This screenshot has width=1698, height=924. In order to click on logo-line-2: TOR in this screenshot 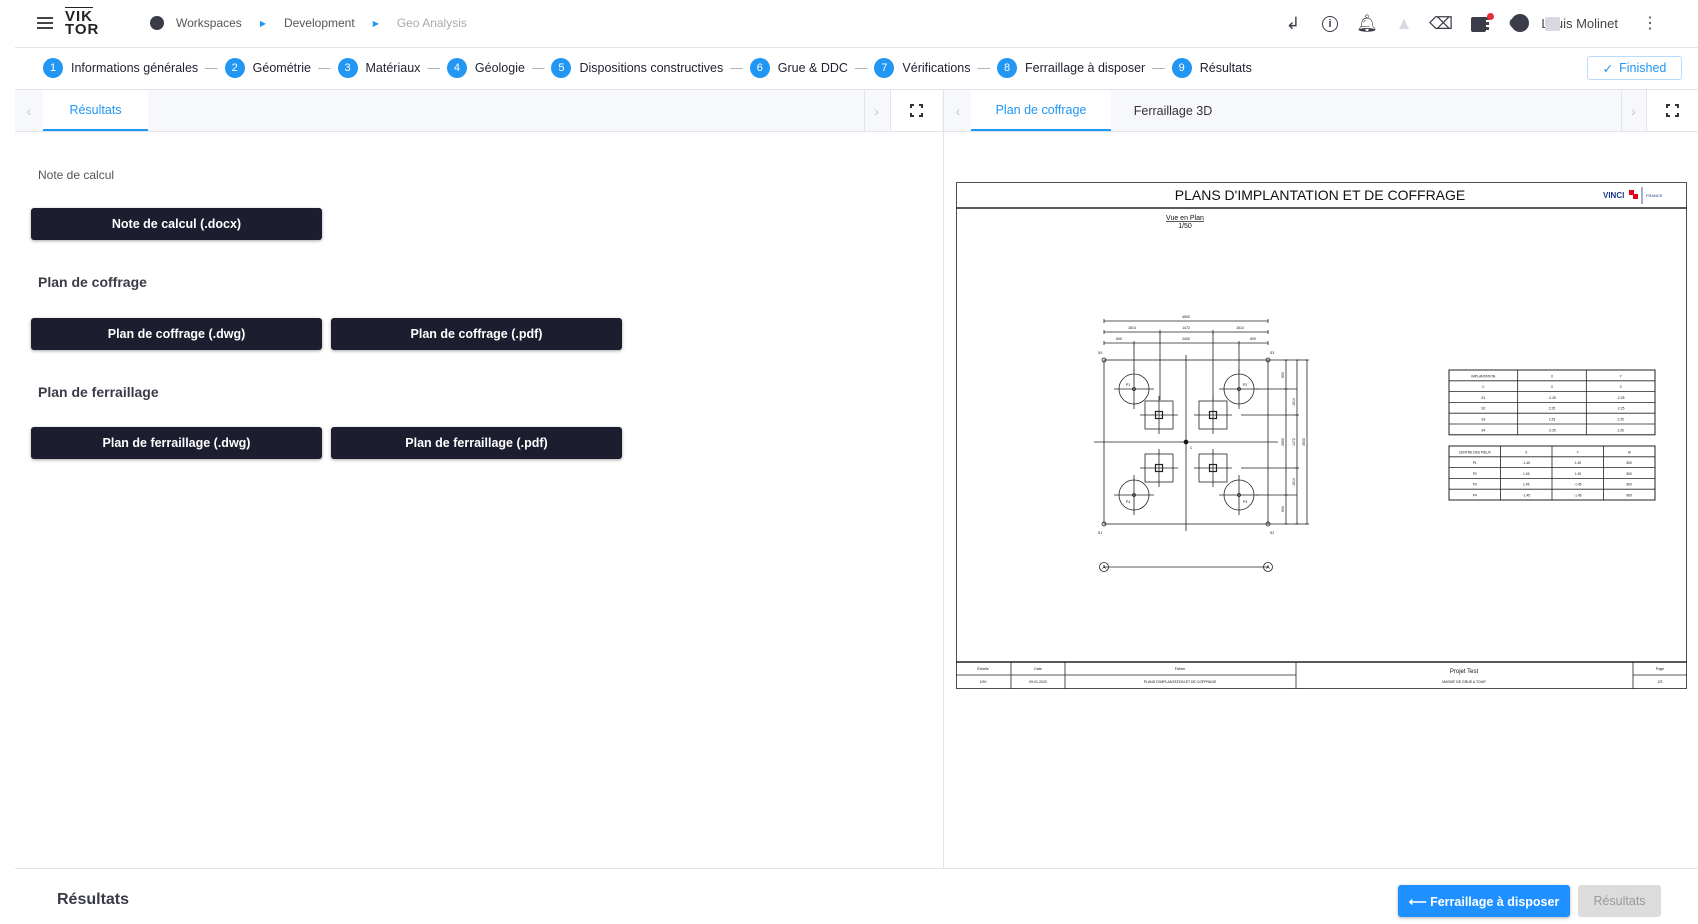, I will do `click(82, 29)`.